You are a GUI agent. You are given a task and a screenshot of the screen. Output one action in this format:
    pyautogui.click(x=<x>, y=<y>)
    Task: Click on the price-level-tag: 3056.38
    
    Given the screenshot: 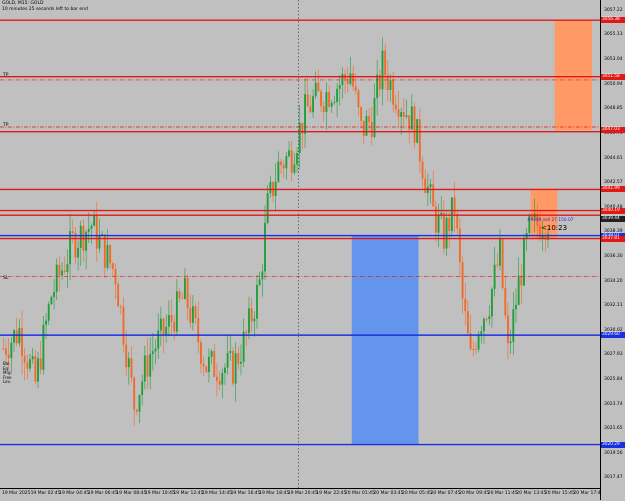 What is the action you would take?
    pyautogui.click(x=613, y=20)
    